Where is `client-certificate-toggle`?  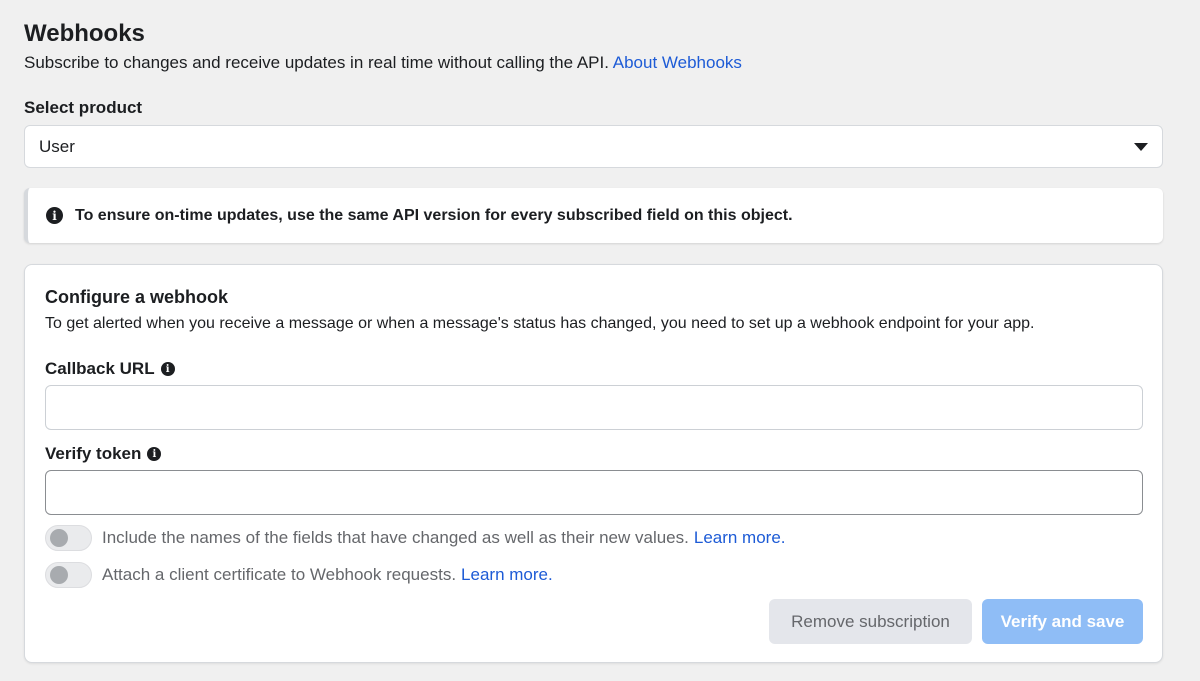
client-certificate-toggle is located at coordinates (68, 575).